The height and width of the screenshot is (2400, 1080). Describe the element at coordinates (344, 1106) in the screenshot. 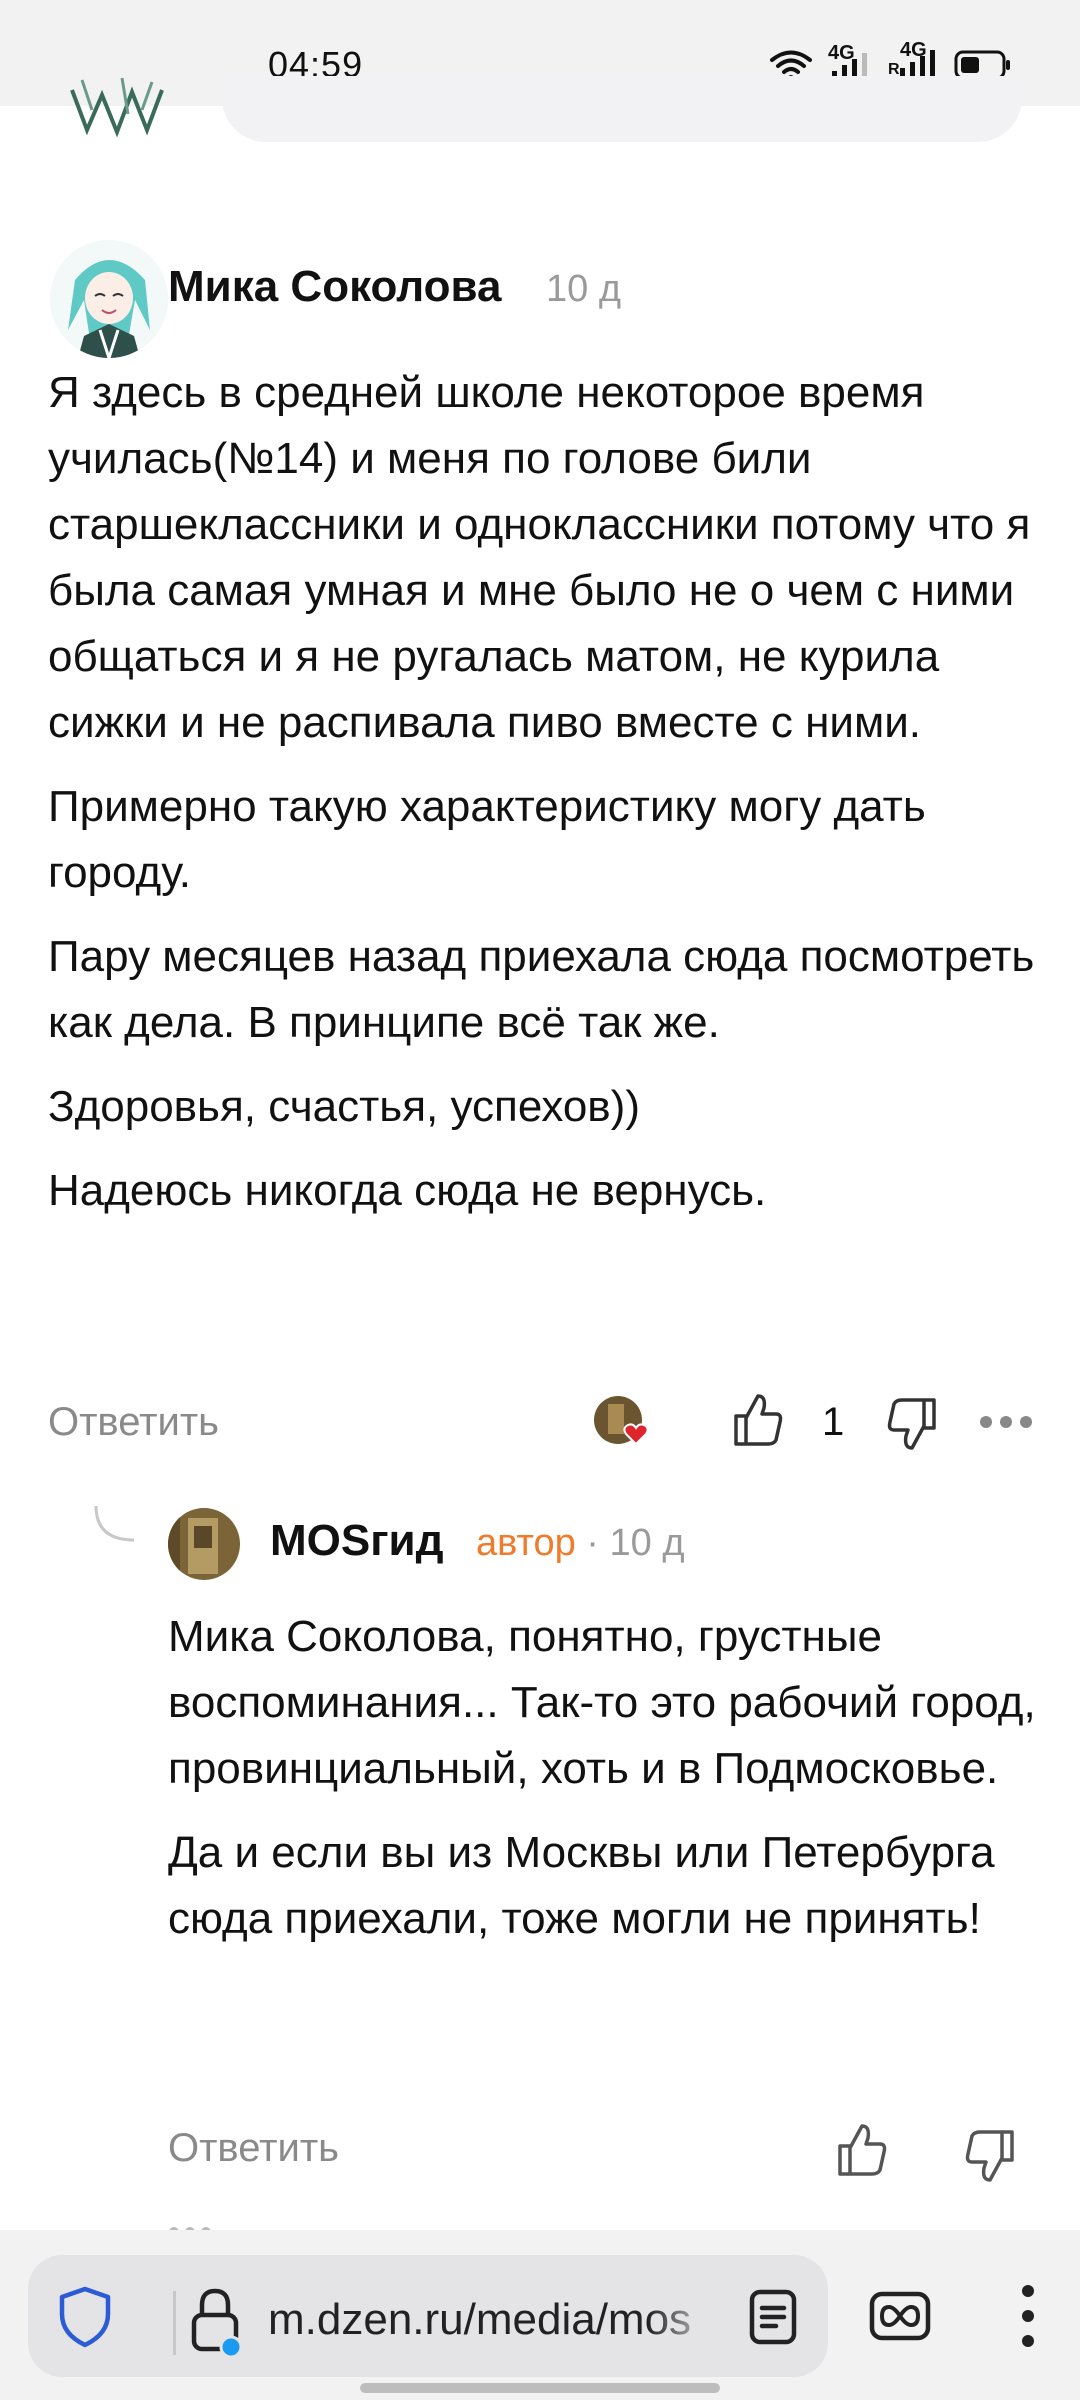

I see `comment-paragraph: Здоровья, счастья, успехов))` at that location.